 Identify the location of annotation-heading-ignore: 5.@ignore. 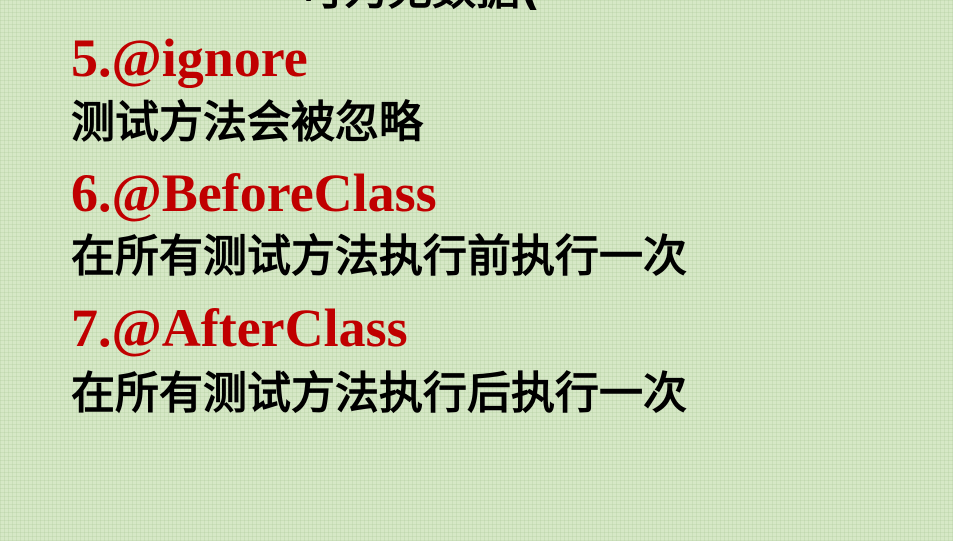
(189, 58).